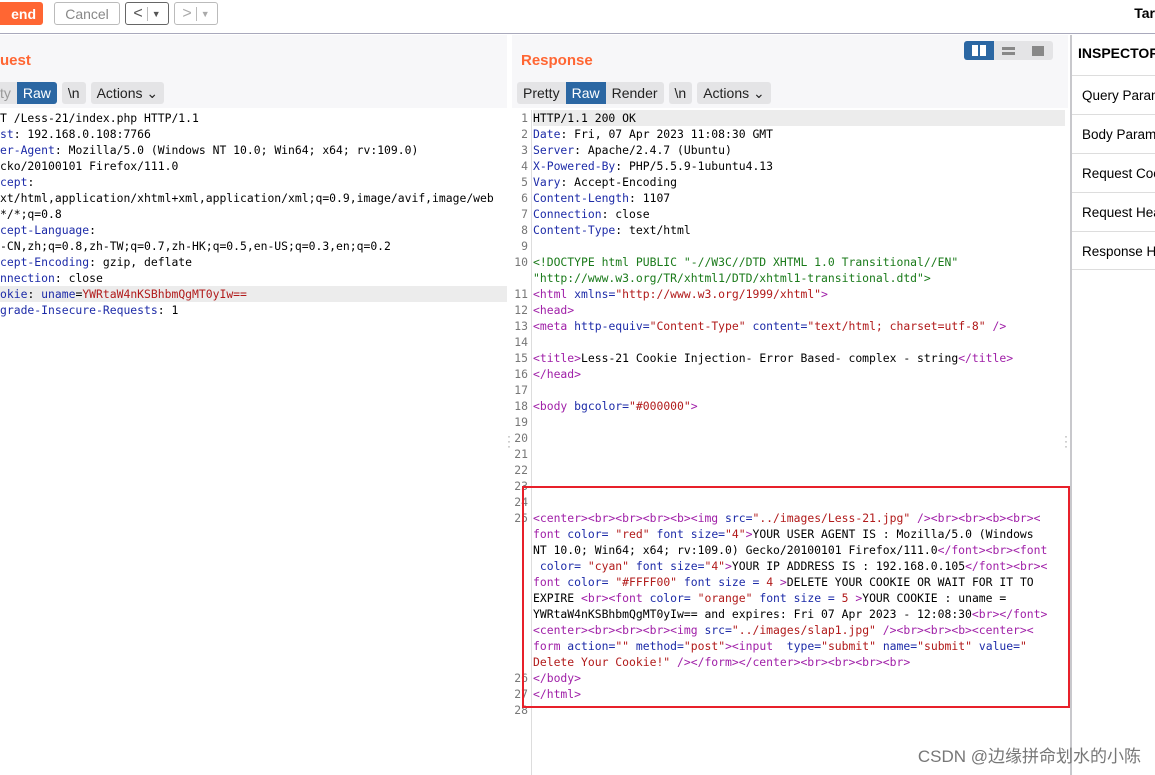 This screenshot has width=1155, height=775. I want to click on layout-toggle, so click(1008, 50).